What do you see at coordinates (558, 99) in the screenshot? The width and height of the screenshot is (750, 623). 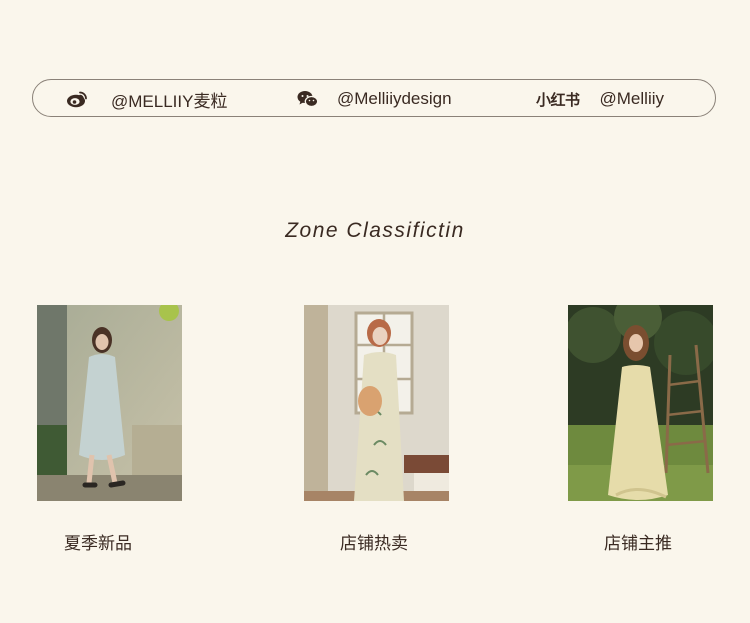 I see `xiaohongshu-logo: 小红书` at bounding box center [558, 99].